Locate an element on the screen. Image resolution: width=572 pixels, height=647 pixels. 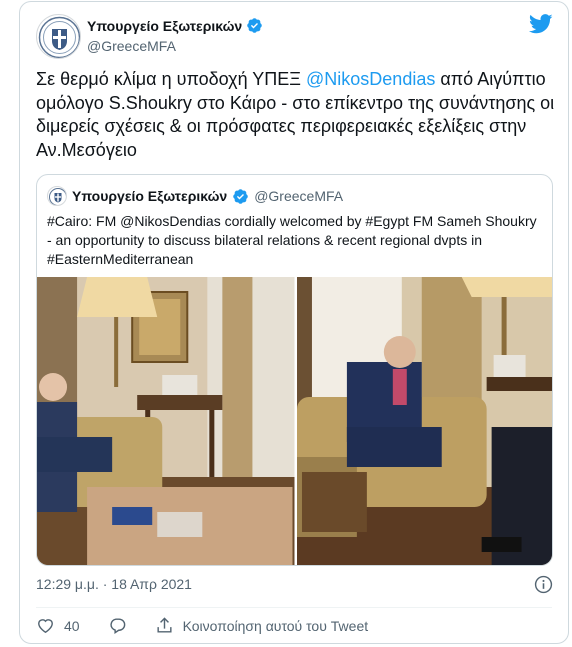
share-button: Κοινοποίηση αυτού του Tweet is located at coordinates (262, 625).